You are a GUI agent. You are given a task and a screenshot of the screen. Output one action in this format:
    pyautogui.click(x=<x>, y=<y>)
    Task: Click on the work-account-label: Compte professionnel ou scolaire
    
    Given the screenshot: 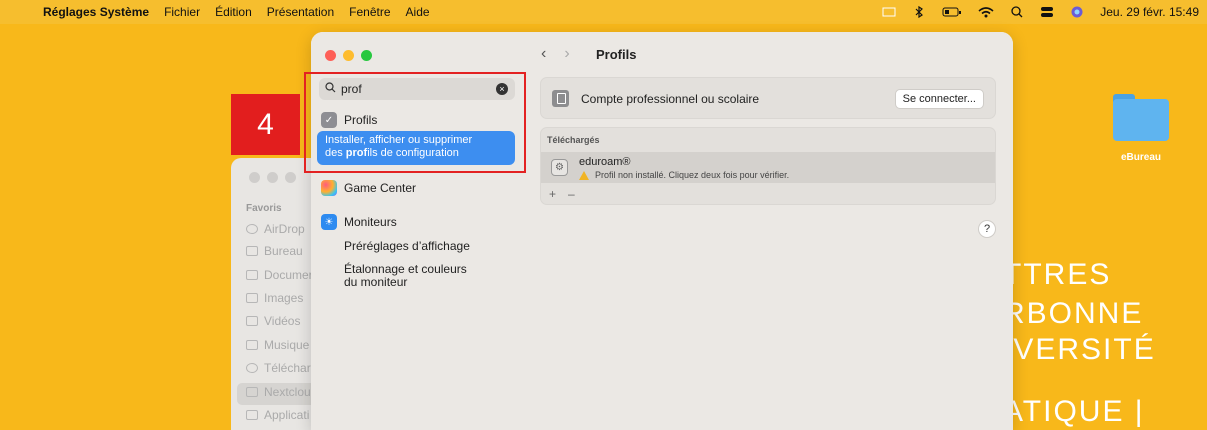 What is the action you would take?
    pyautogui.click(x=670, y=99)
    